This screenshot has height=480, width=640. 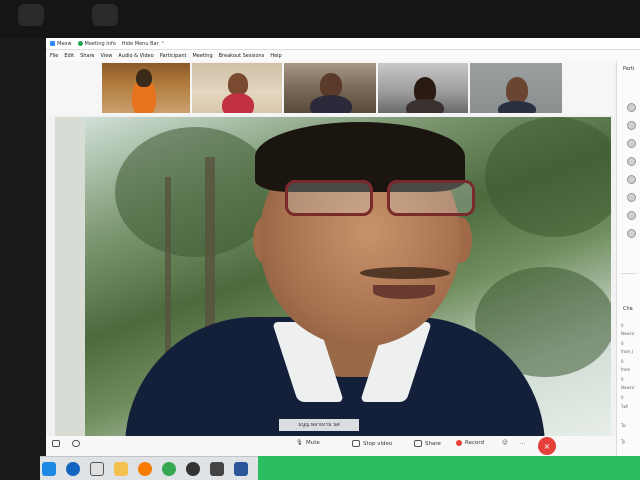 I want to click on participant-strip, so click(x=330, y=88).